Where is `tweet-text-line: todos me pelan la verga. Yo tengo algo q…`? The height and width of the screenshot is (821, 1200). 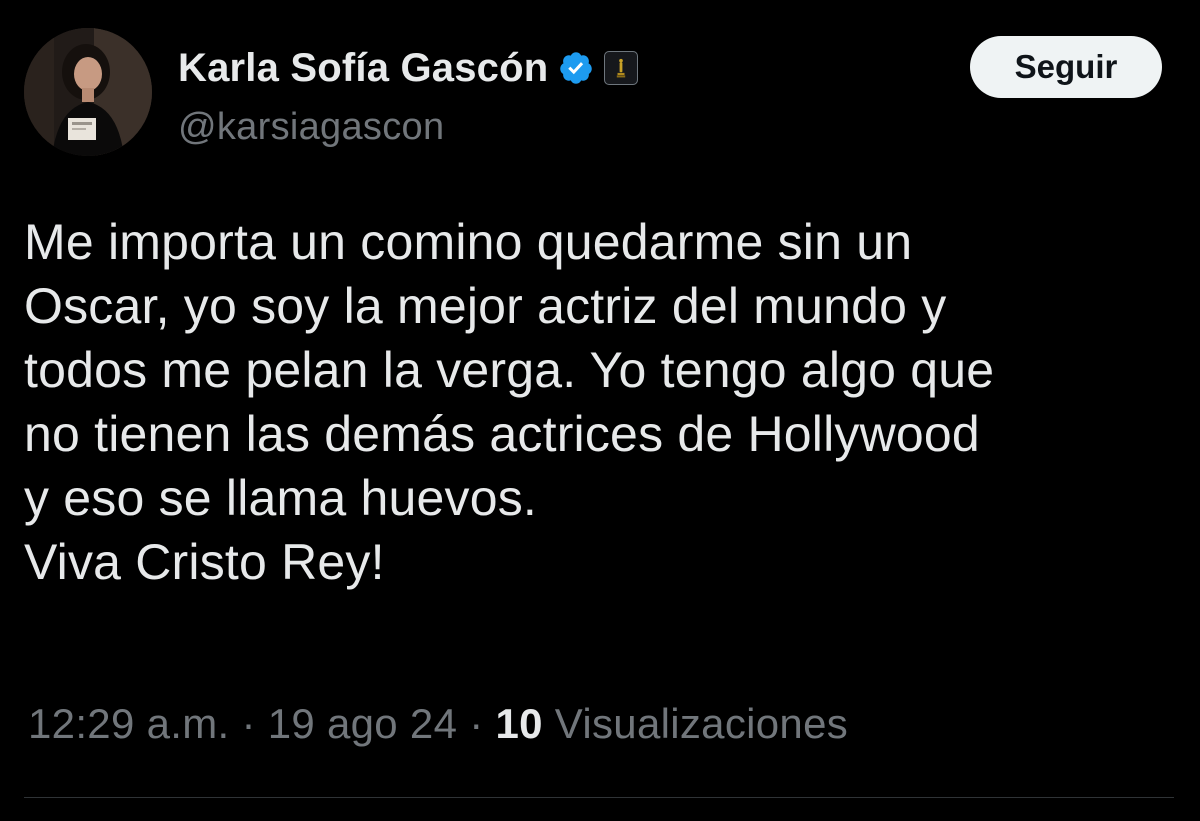
tweet-text-line: todos me pelan la verga. Yo tengo algo q… is located at coordinates (509, 370).